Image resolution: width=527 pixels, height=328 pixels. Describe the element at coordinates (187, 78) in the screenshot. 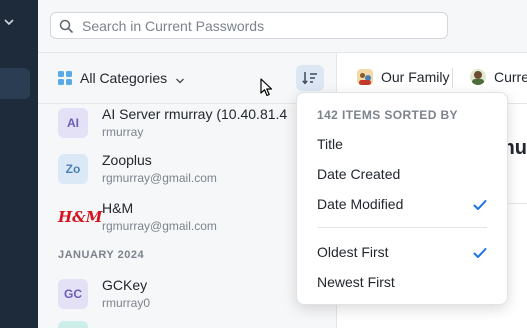

I see `category-bar: All Categories` at that location.